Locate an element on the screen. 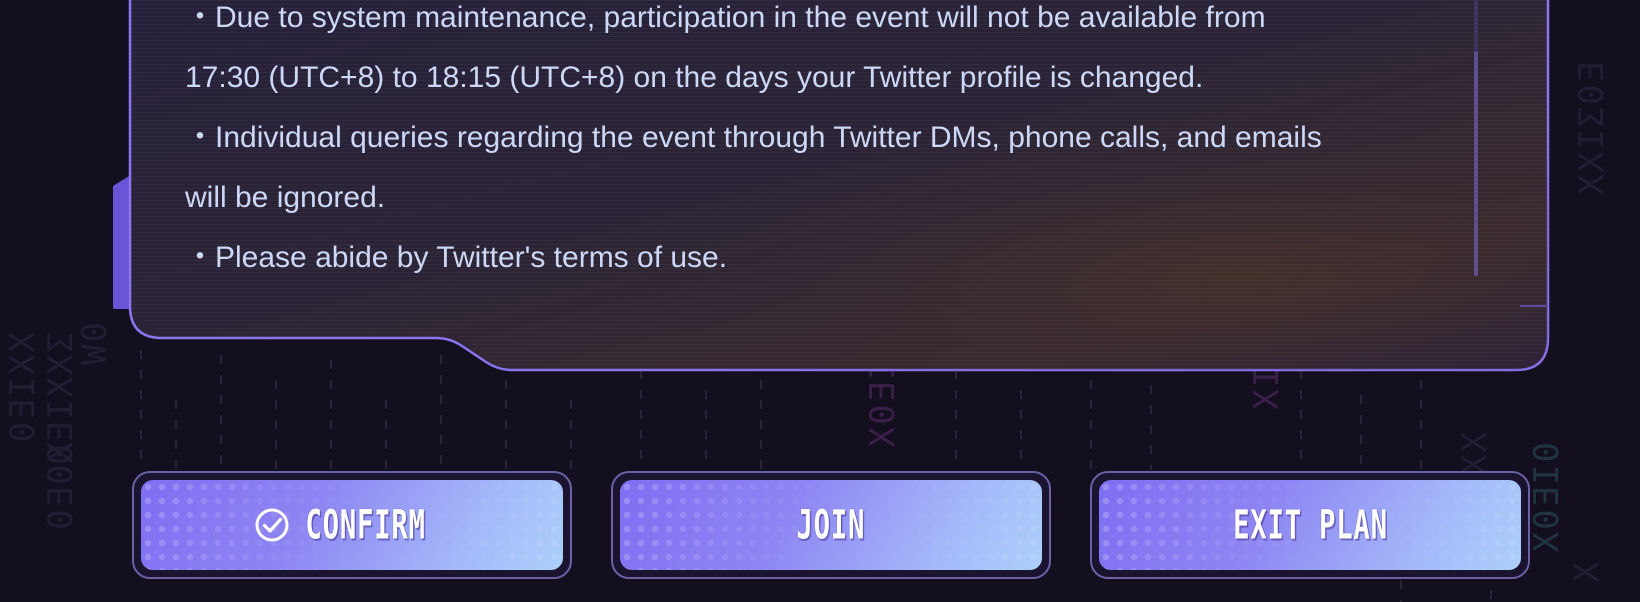 The width and height of the screenshot is (1640, 602). join-button-face: JOIN is located at coordinates (831, 525).